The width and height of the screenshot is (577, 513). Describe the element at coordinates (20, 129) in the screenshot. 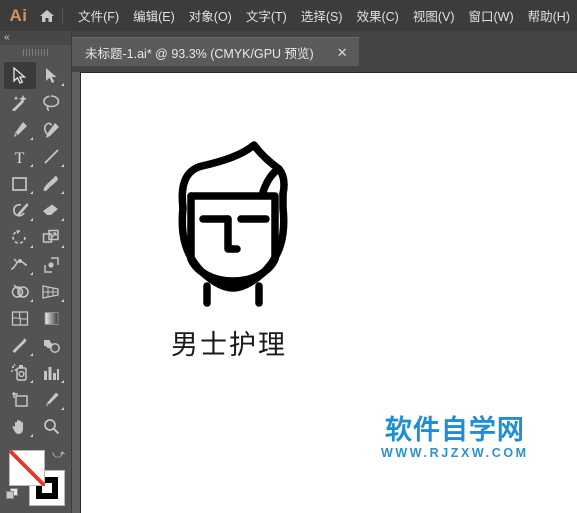

I see `pen-tool` at that location.